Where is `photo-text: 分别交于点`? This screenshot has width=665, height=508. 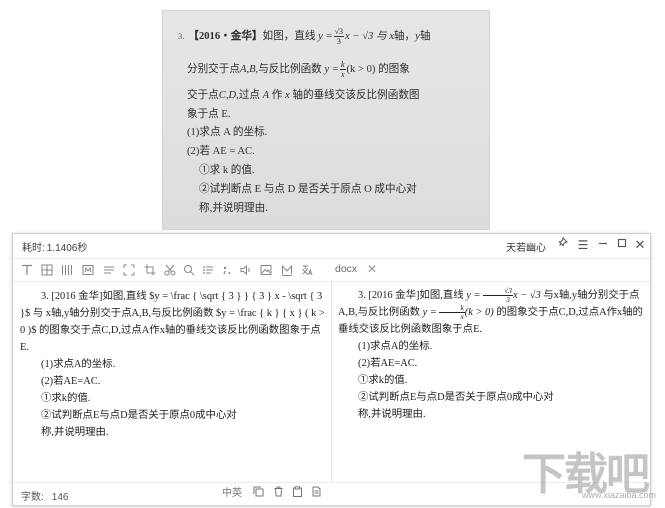
photo-text: 分别交于点 is located at coordinates (213, 69).